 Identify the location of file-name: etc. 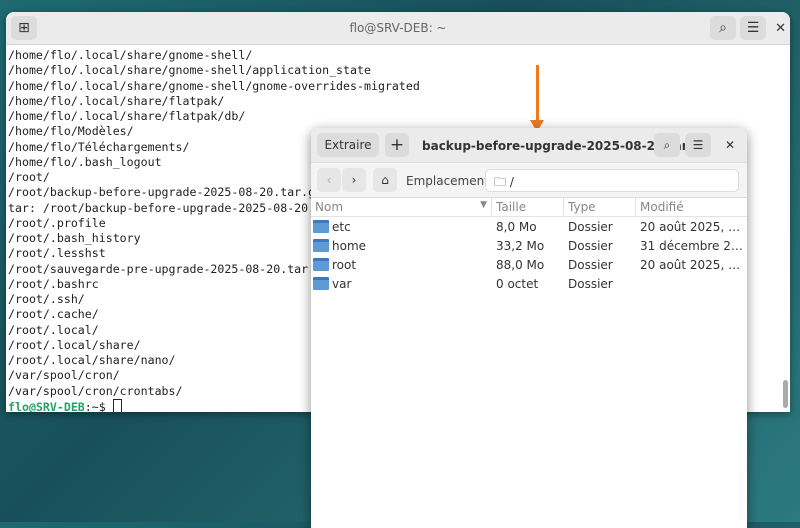
(341, 226).